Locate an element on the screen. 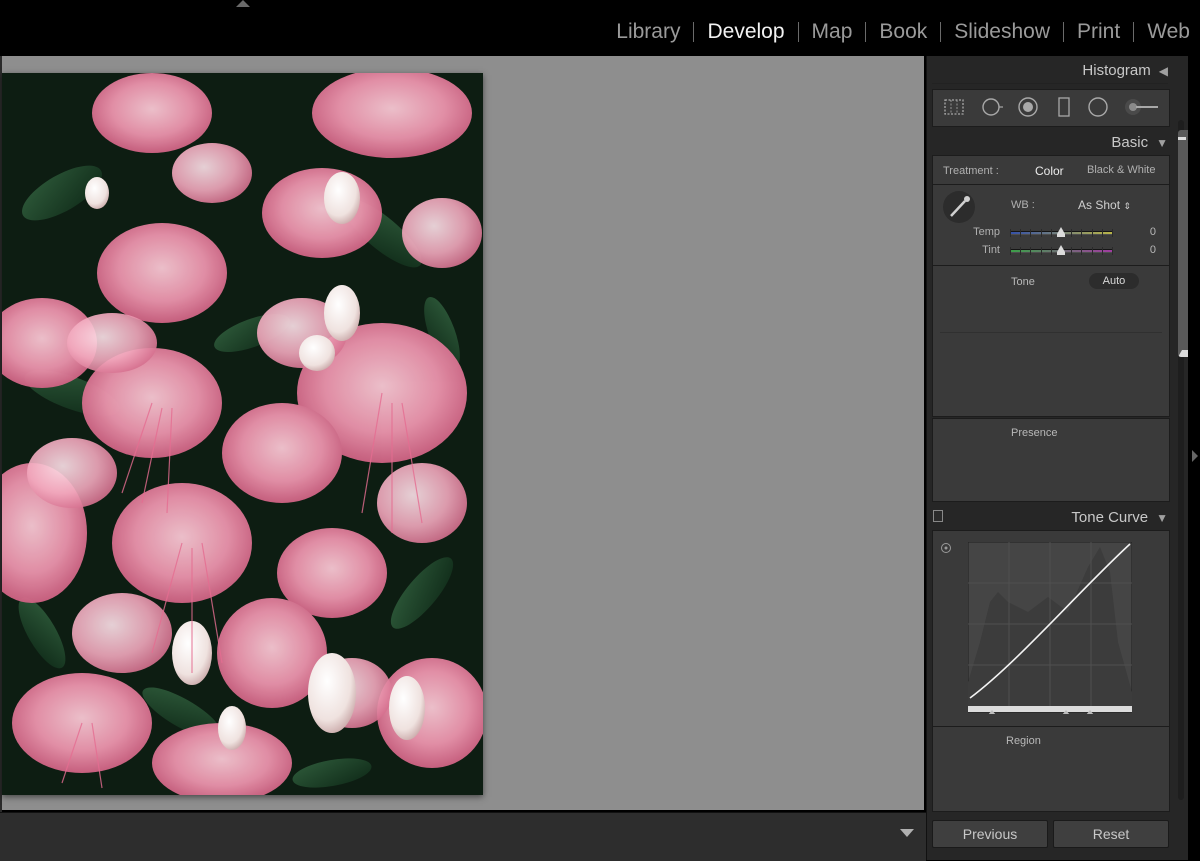  module-library: Library is located at coordinates (648, 32).